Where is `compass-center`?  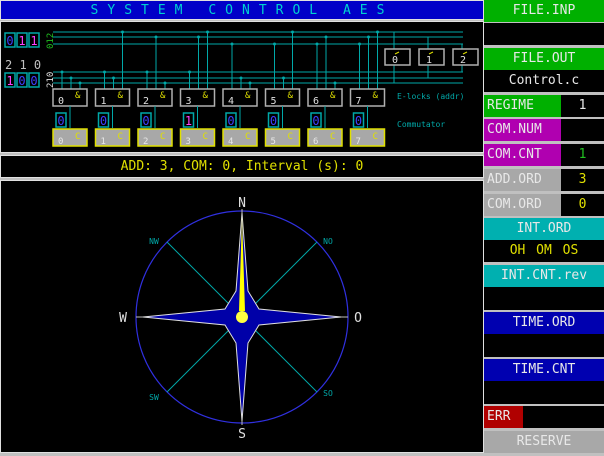
compass-center is located at coordinates (242, 317).